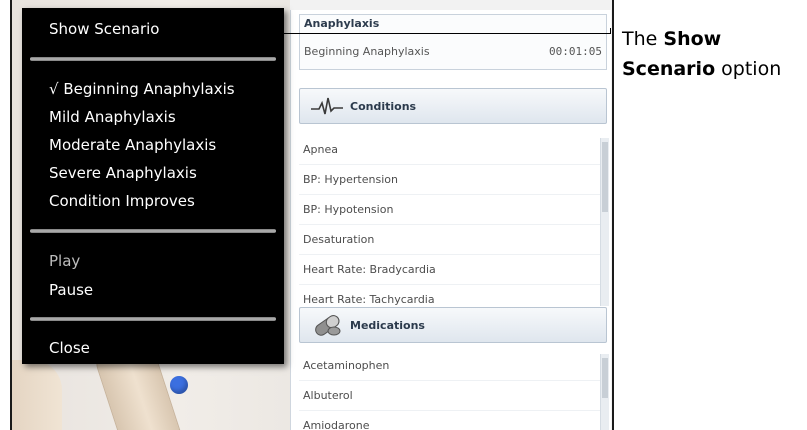 This screenshot has height=430, width=807. What do you see at coordinates (342, 23) in the screenshot?
I see `scenario-title: Anaphylaxis` at bounding box center [342, 23].